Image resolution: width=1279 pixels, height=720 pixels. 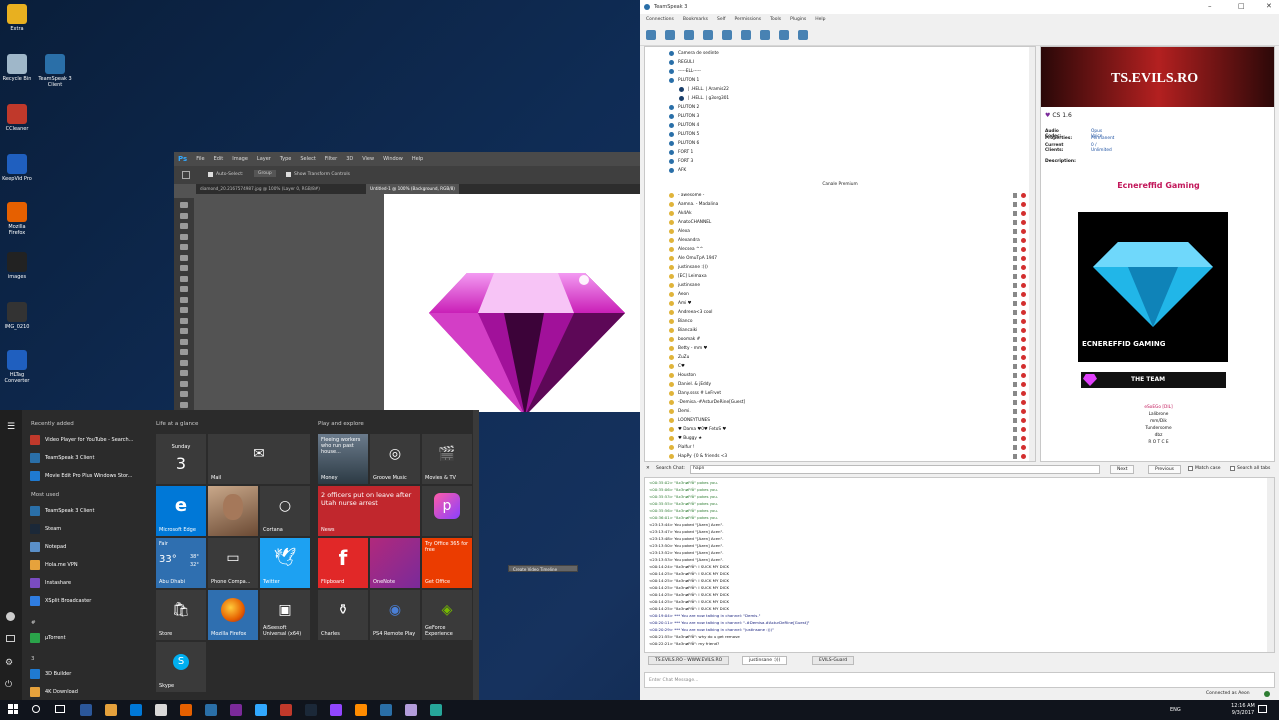 What do you see at coordinates (417, 159) in the screenshot?
I see `ps-menu-item: Help` at bounding box center [417, 159].